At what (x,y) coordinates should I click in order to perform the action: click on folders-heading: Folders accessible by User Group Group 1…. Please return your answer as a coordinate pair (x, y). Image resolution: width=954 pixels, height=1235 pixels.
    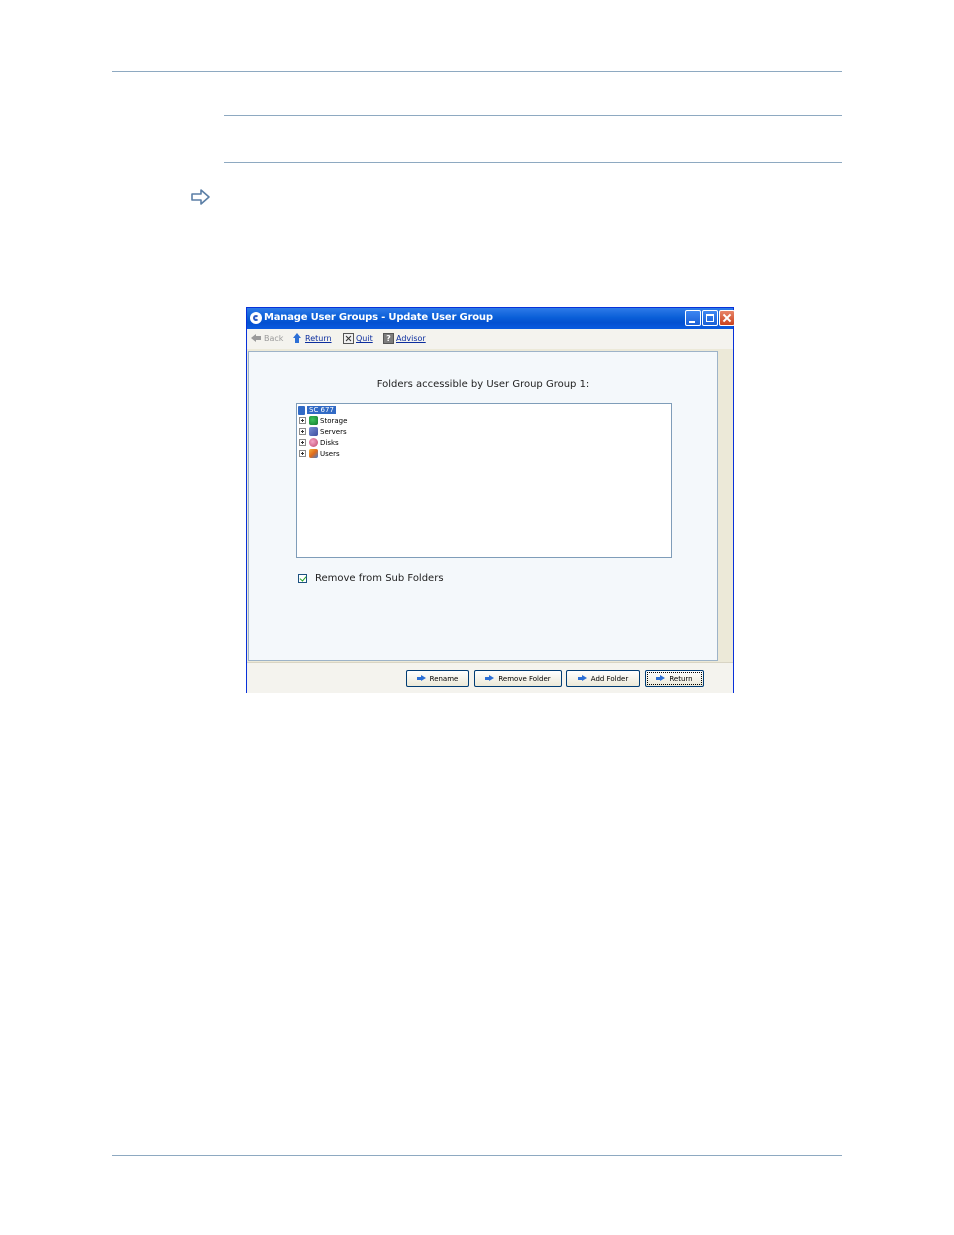
    Looking at the image, I should click on (483, 384).